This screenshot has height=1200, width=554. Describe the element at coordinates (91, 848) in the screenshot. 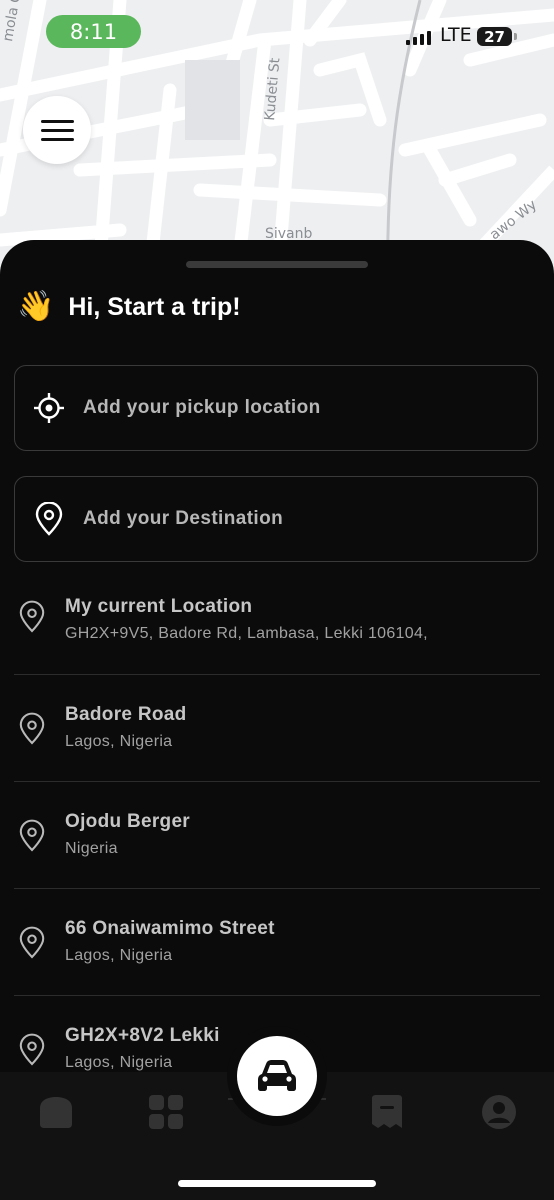

I see `place-subtitle: Nigeria` at that location.